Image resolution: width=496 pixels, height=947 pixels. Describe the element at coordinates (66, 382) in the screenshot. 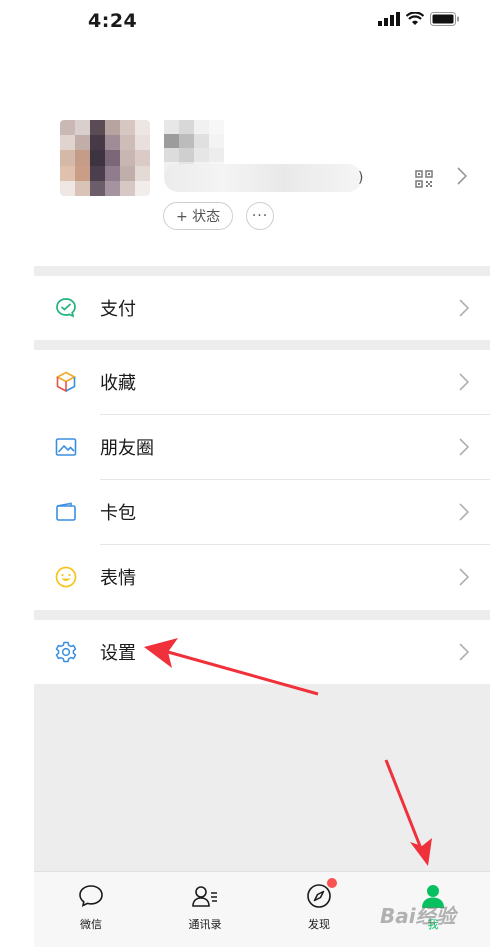

I see `favorites-cube-icon` at that location.